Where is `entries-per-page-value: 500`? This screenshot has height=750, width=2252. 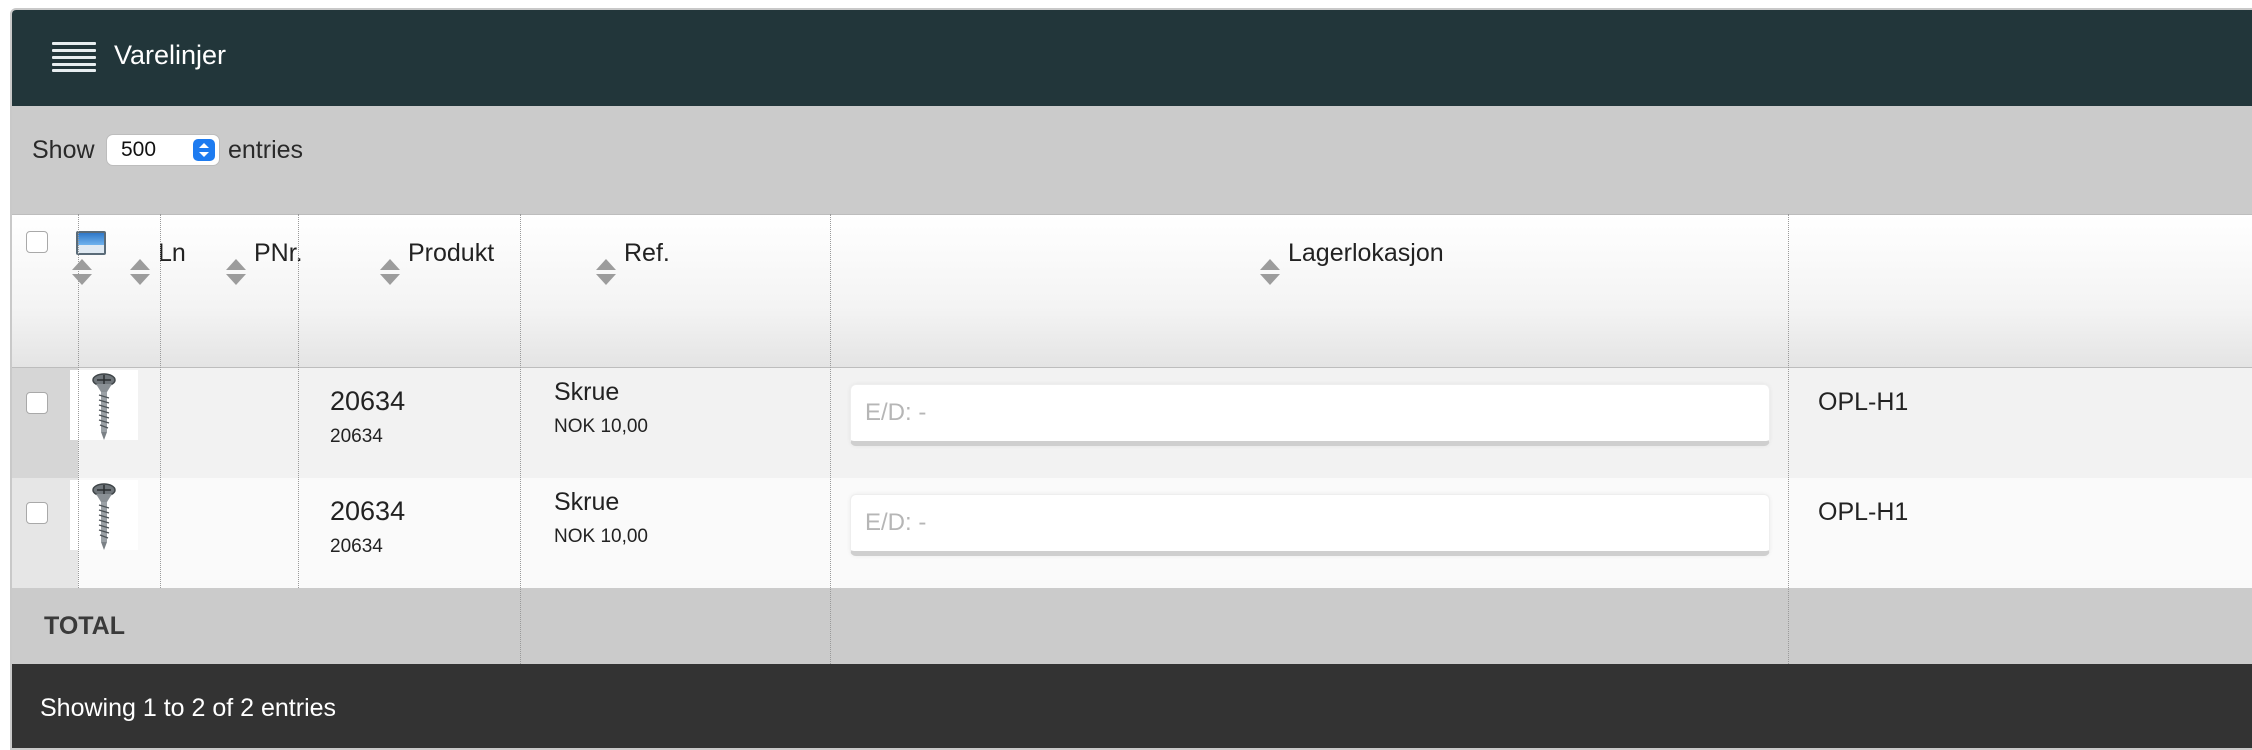
entries-per-page-value: 500 is located at coordinates (139, 149).